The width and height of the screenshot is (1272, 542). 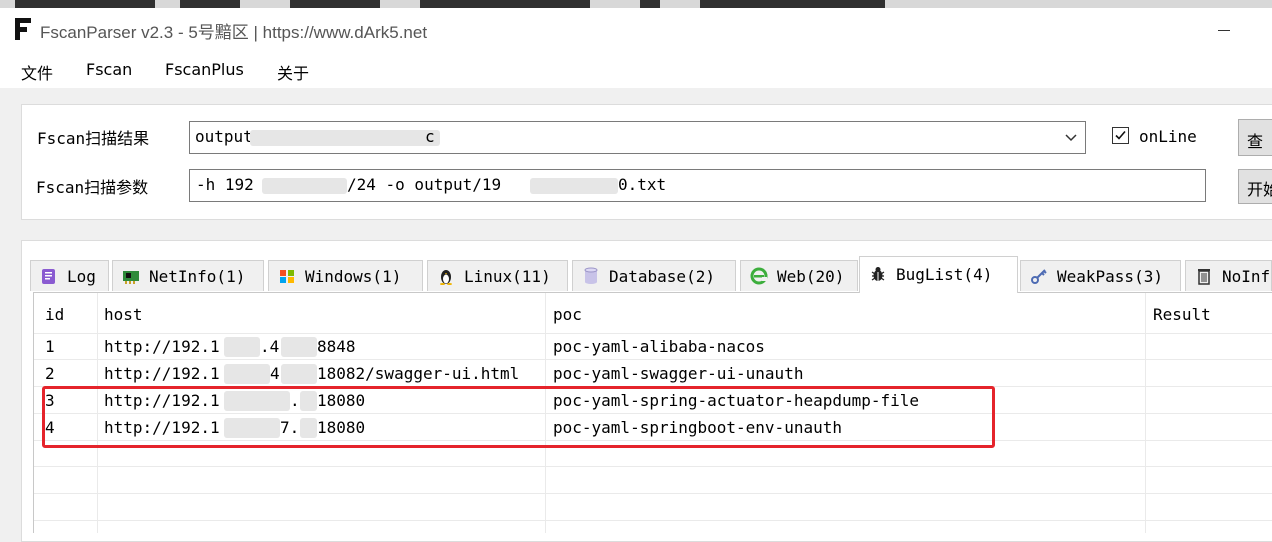 I want to click on tab-web-label: Web(20), so click(x=811, y=276).